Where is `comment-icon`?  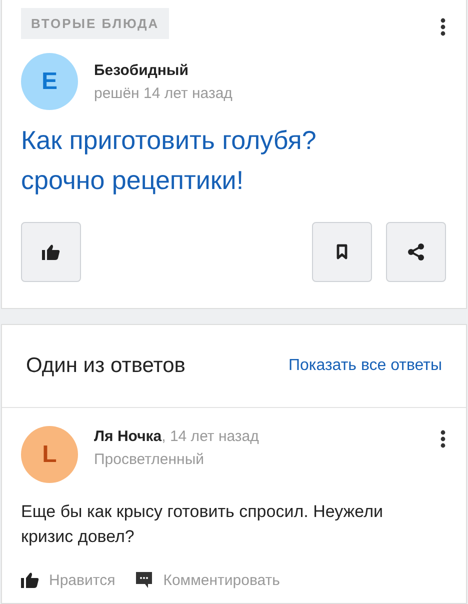
comment-icon is located at coordinates (144, 580).